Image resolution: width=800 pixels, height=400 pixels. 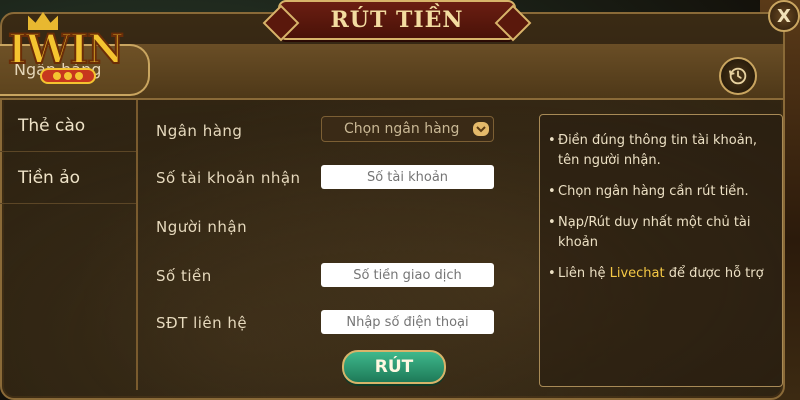 What do you see at coordinates (66, 49) in the screenshot?
I see `logo-text: IWIN` at bounding box center [66, 49].